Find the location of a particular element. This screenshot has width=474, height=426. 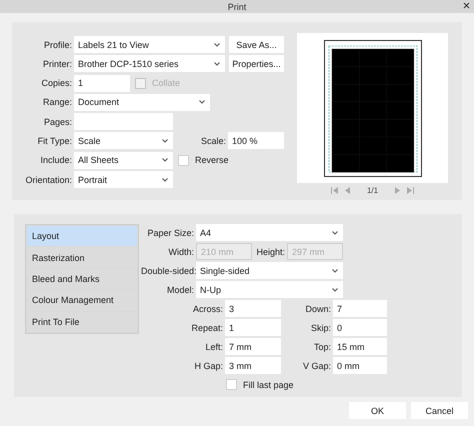

model-dropdown: N-Up is located at coordinates (269, 289).